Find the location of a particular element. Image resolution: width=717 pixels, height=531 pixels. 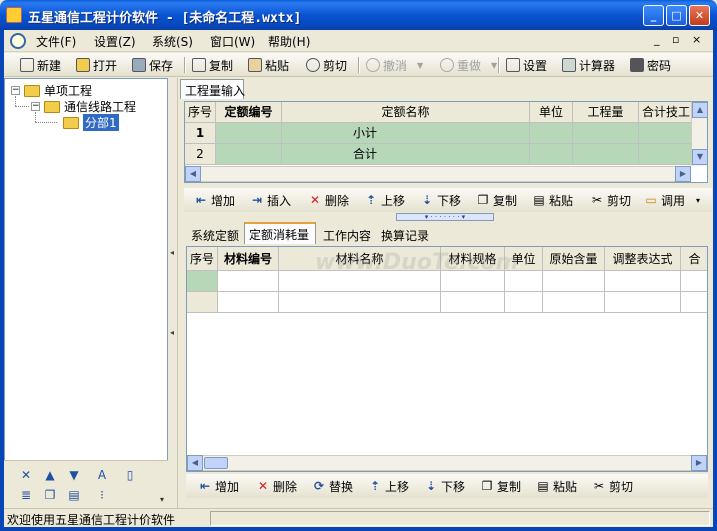

tree-node-child: − 通信线路工程 is located at coordinates (83, 106).